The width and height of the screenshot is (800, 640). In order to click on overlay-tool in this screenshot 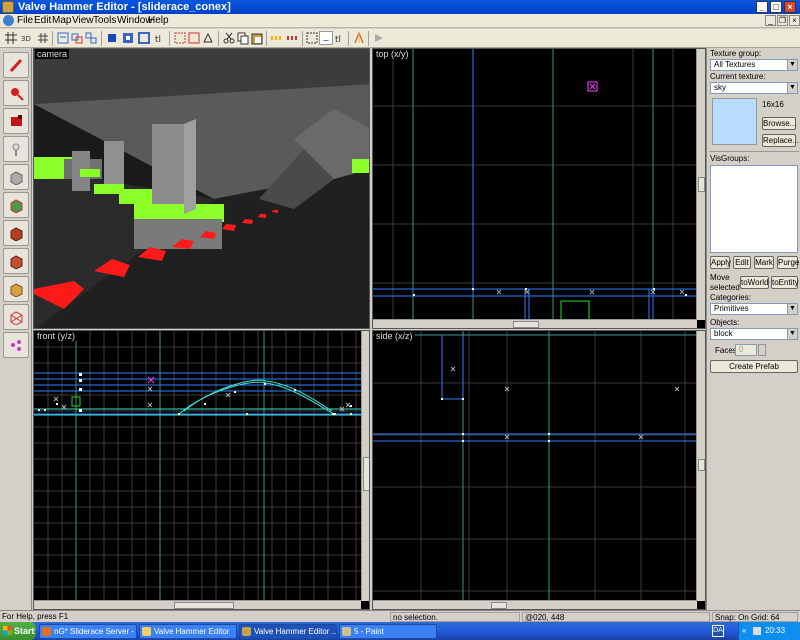, I will do `click(16, 289)`.